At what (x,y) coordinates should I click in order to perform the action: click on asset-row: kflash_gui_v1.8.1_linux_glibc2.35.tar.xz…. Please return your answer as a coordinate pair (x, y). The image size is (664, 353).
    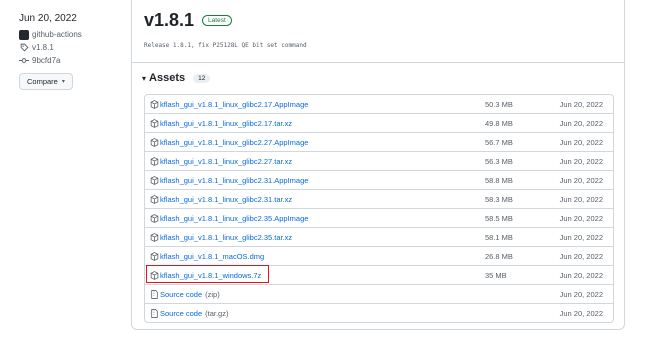
    Looking at the image, I should click on (379, 236).